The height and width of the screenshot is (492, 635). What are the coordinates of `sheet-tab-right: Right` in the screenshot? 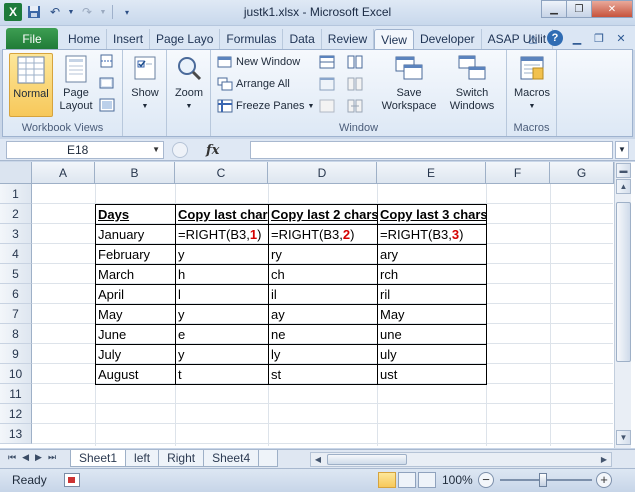 It's located at (181, 458).